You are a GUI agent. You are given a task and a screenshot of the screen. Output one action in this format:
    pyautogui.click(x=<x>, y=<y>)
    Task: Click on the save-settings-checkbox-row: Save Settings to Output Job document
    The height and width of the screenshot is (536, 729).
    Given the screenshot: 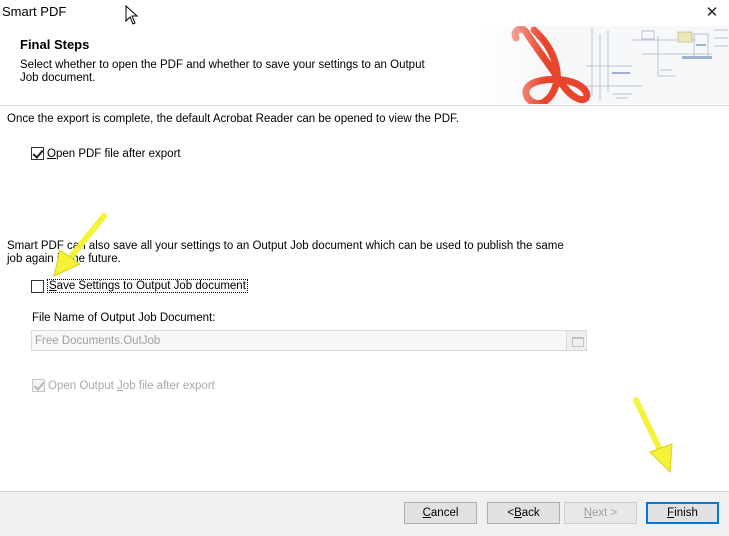 What is the action you would take?
    pyautogui.click(x=139, y=286)
    